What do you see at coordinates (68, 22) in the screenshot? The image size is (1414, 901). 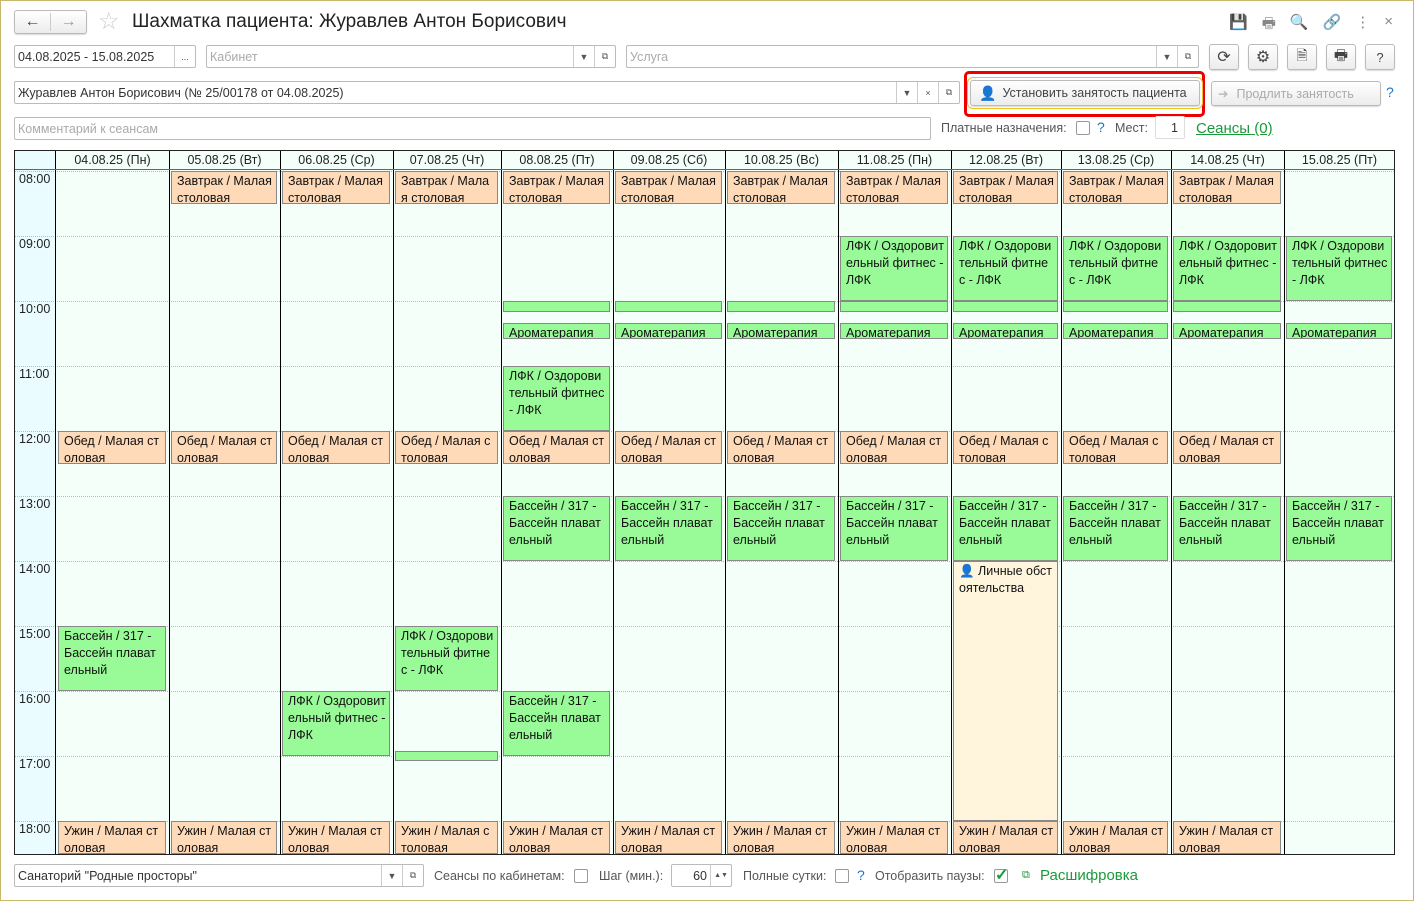 I see `forward-arrow-icon: →` at bounding box center [68, 22].